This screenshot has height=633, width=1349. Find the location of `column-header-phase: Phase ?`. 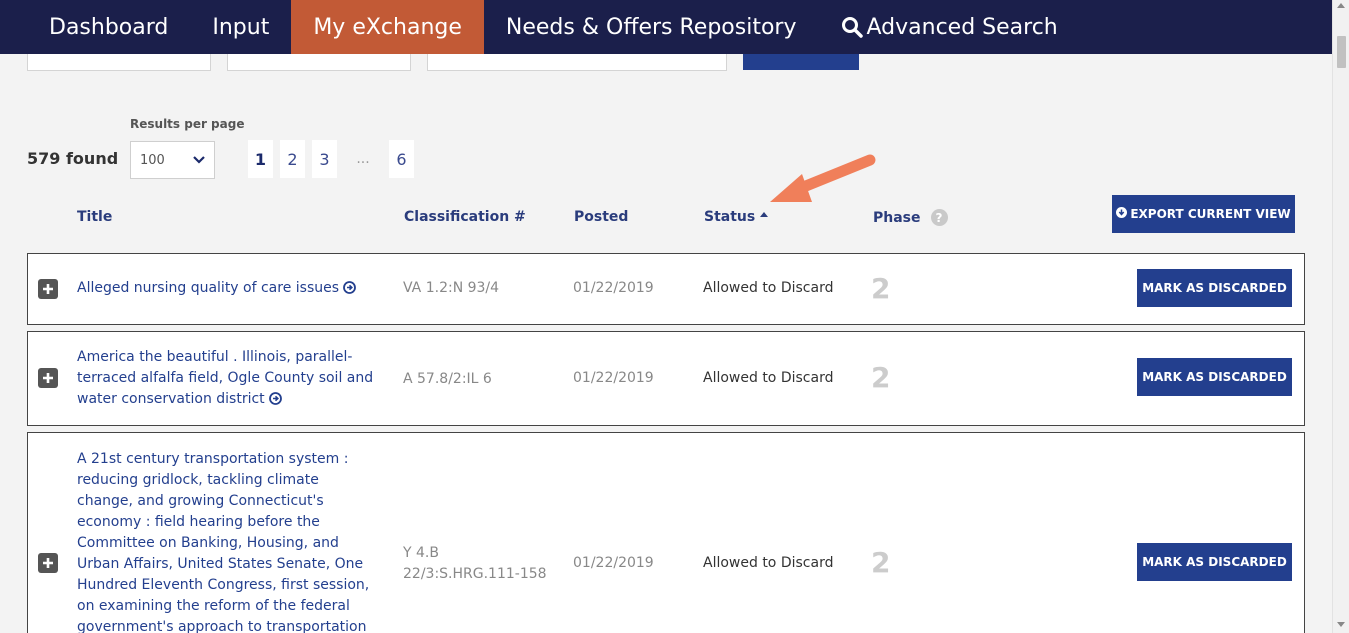

column-header-phase: Phase ? is located at coordinates (910, 217).